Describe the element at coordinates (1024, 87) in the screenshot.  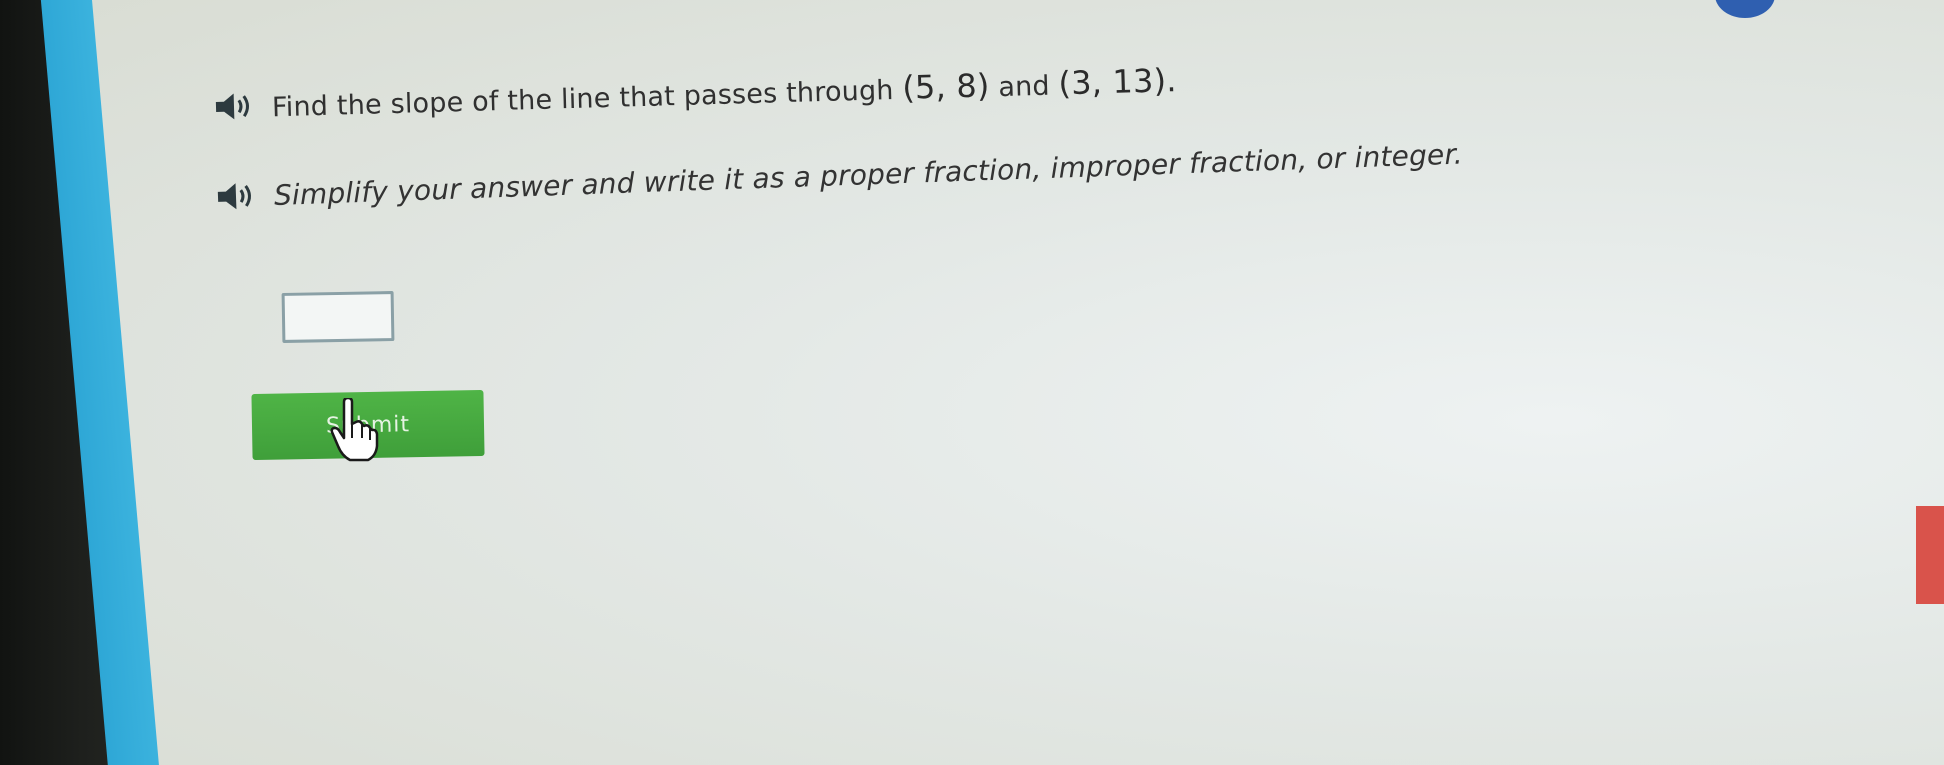
I see `question-connector: and` at that location.